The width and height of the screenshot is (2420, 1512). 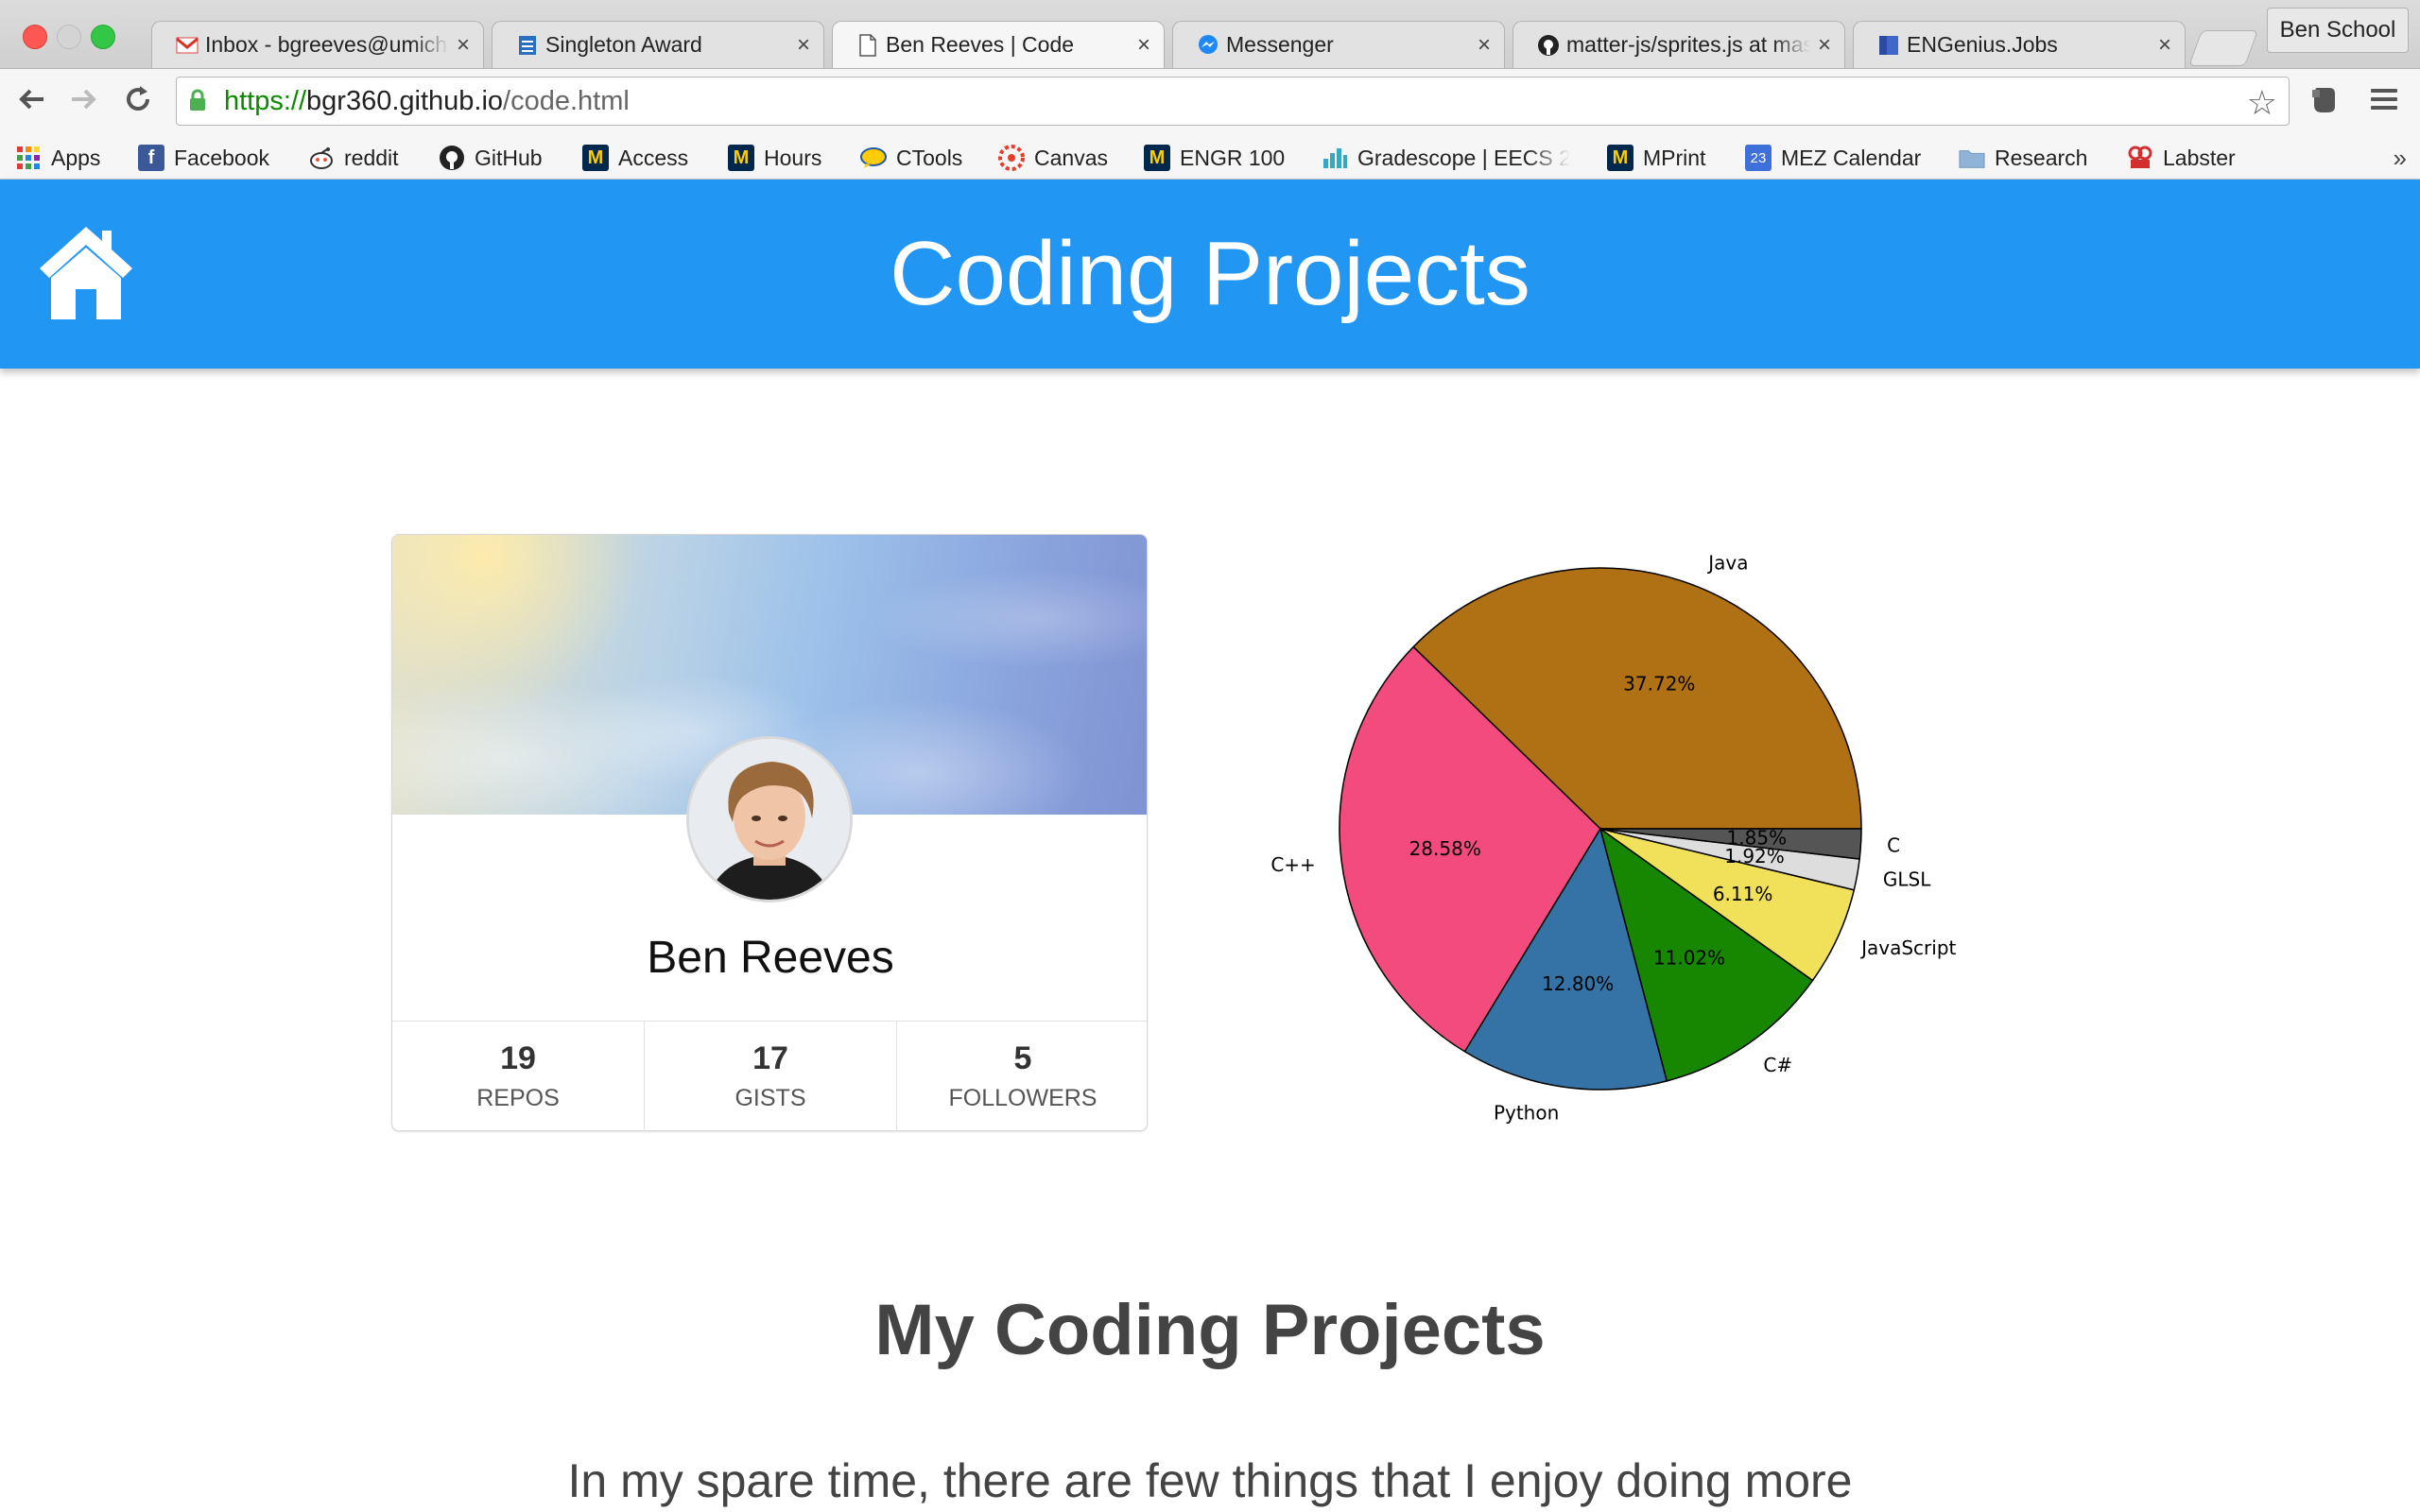 What do you see at coordinates (1758, 838) in the screenshot?
I see `pie-pct-label: 1.85%` at bounding box center [1758, 838].